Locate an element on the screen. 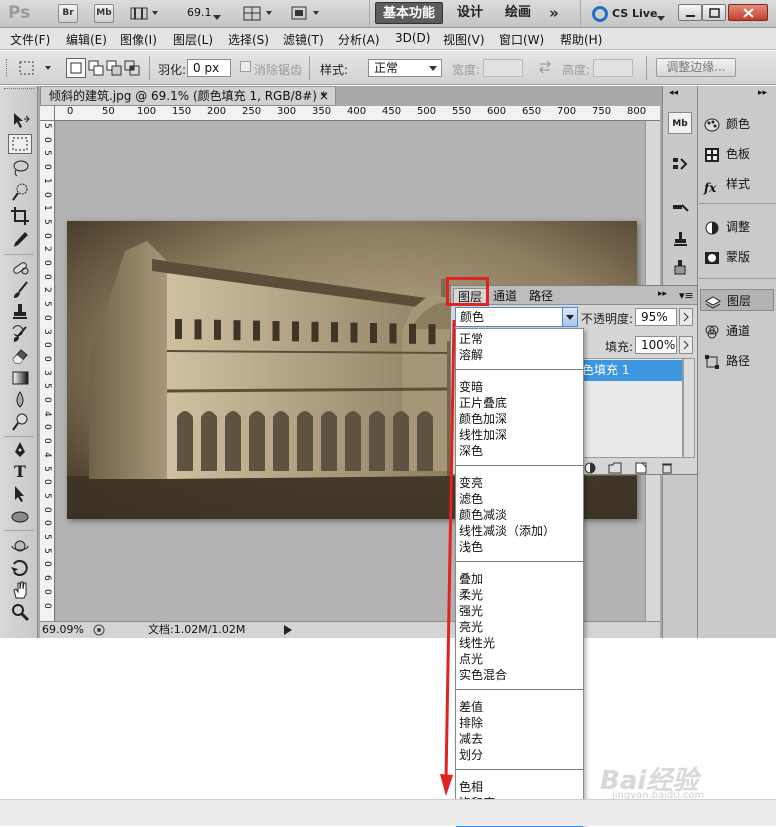 Image resolution: width=776 pixels, height=827 pixels. crop-tool is located at coordinates (20, 216).